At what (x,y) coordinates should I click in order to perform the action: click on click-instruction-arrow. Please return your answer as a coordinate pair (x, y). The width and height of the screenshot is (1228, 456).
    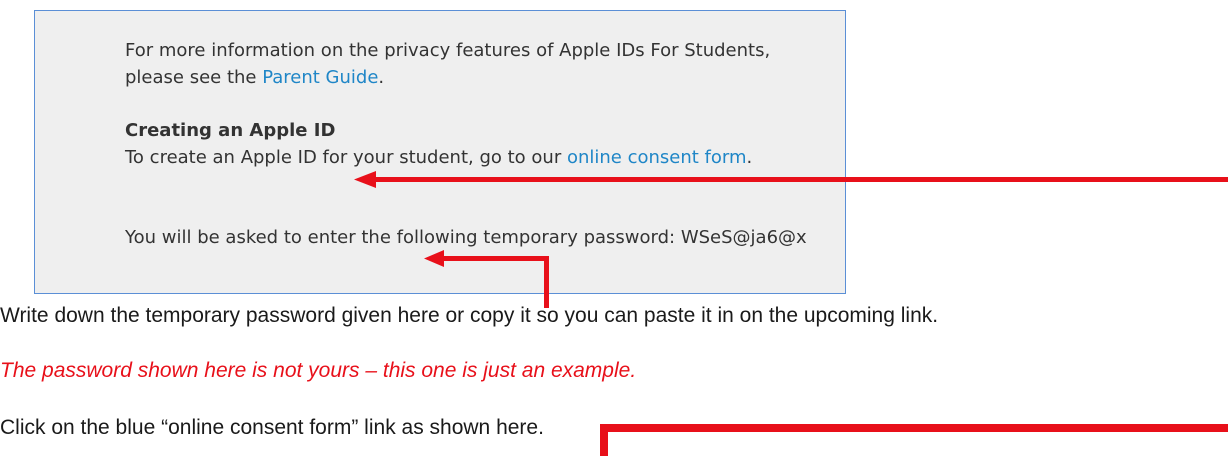
    Looking at the image, I should click on (914, 440).